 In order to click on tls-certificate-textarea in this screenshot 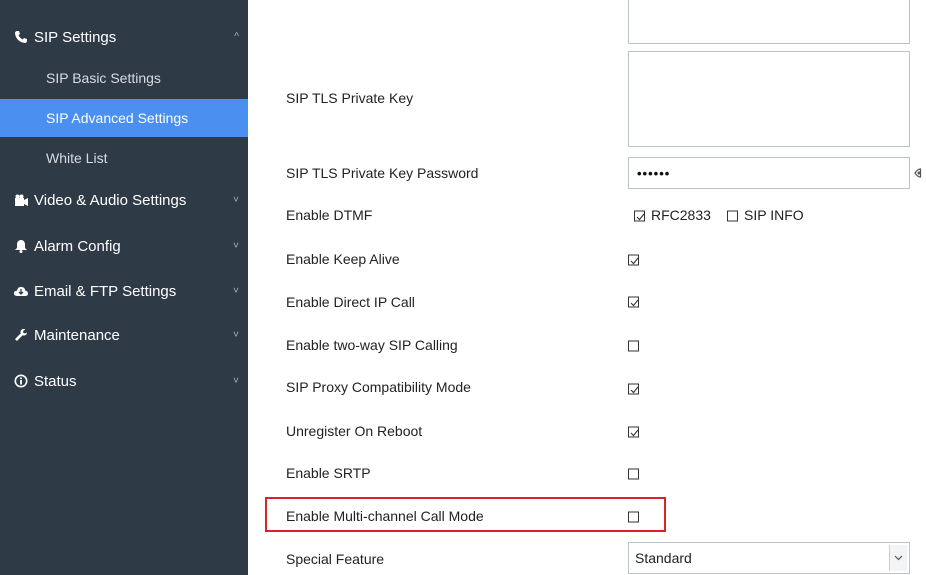, I will do `click(769, 22)`.